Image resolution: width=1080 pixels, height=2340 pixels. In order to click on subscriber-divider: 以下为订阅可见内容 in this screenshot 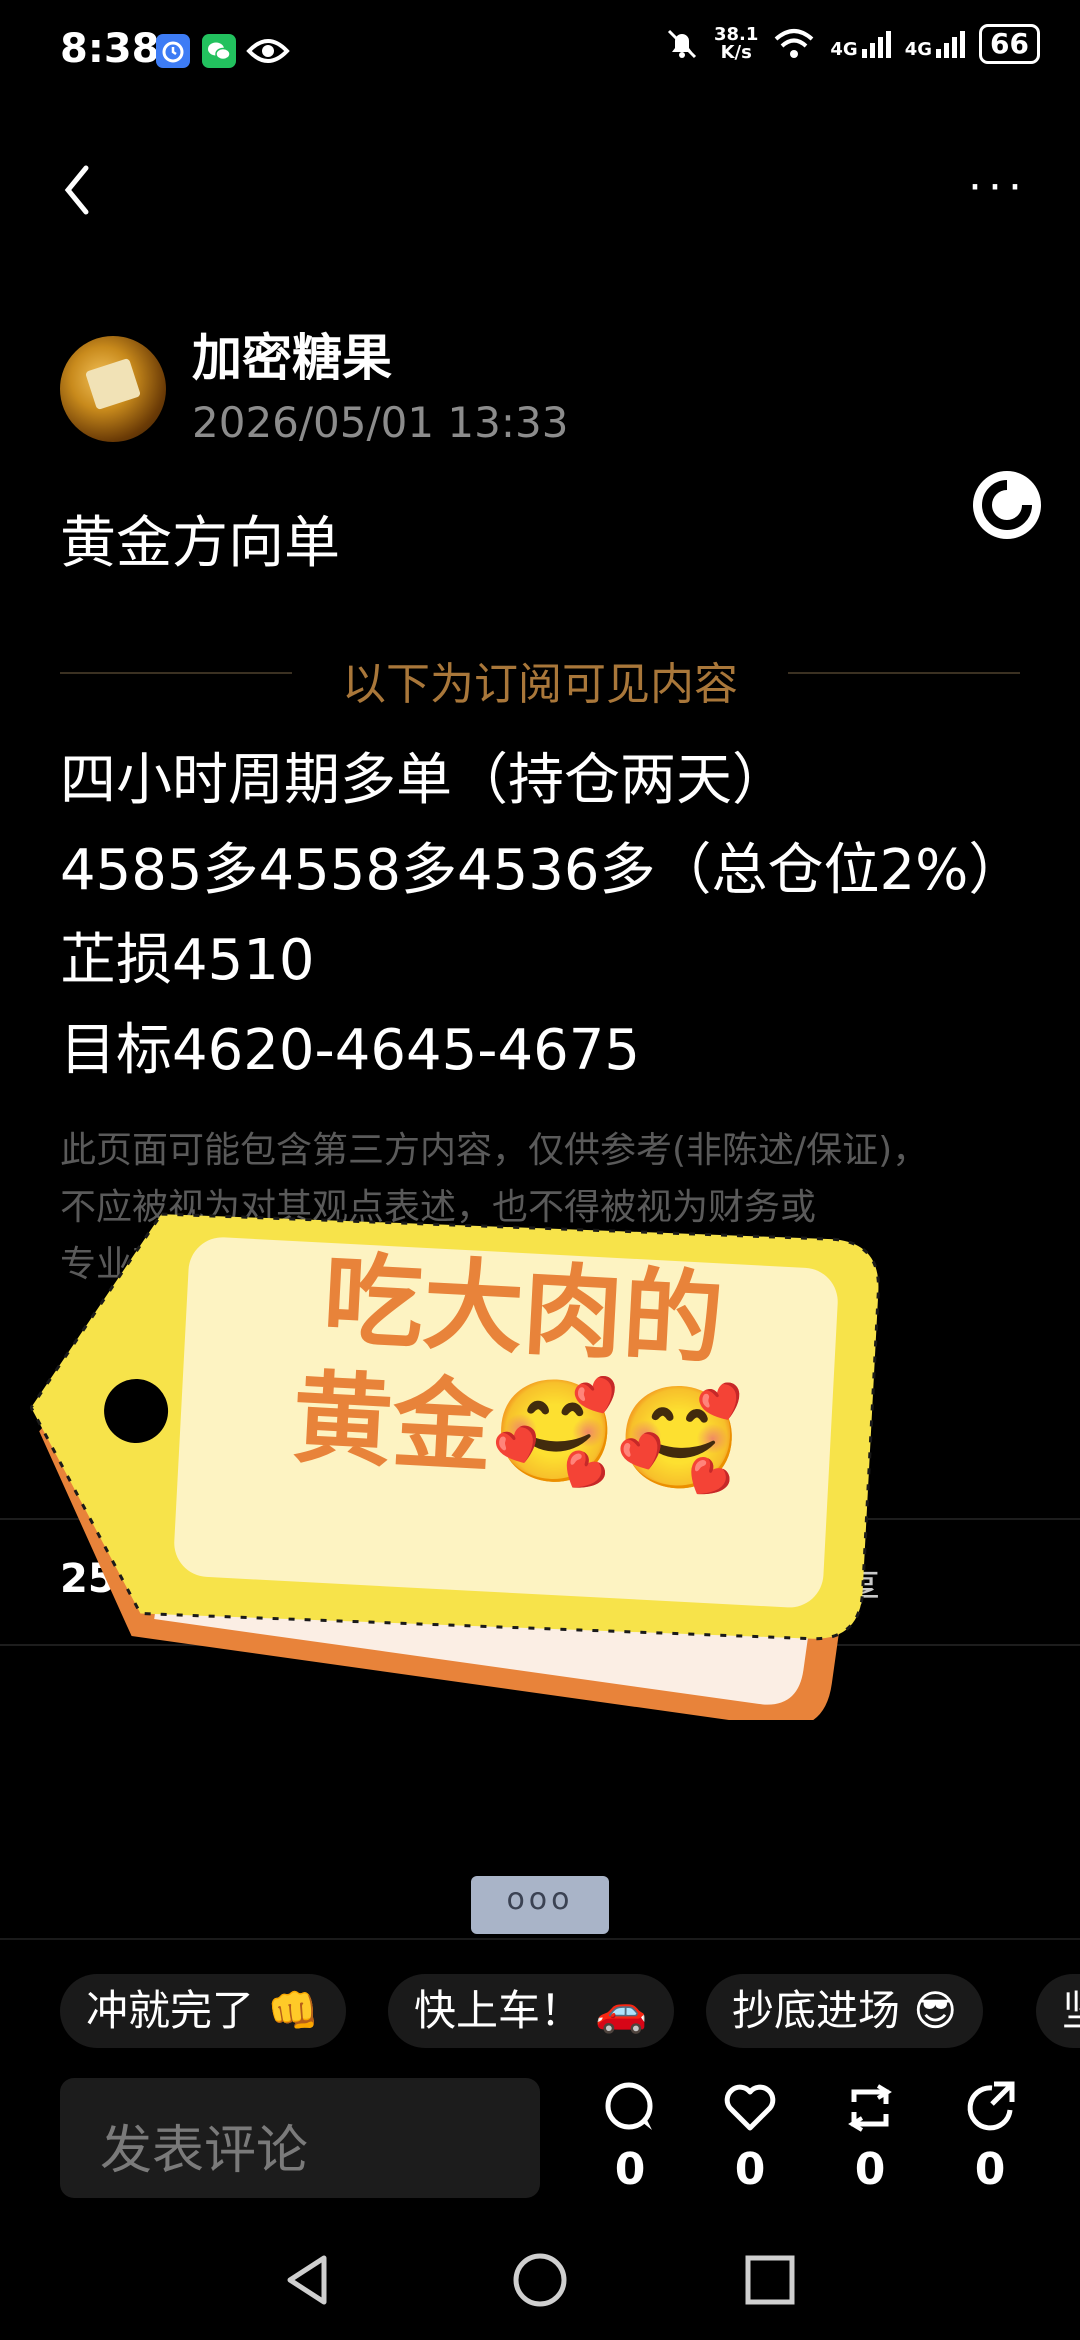, I will do `click(540, 679)`.